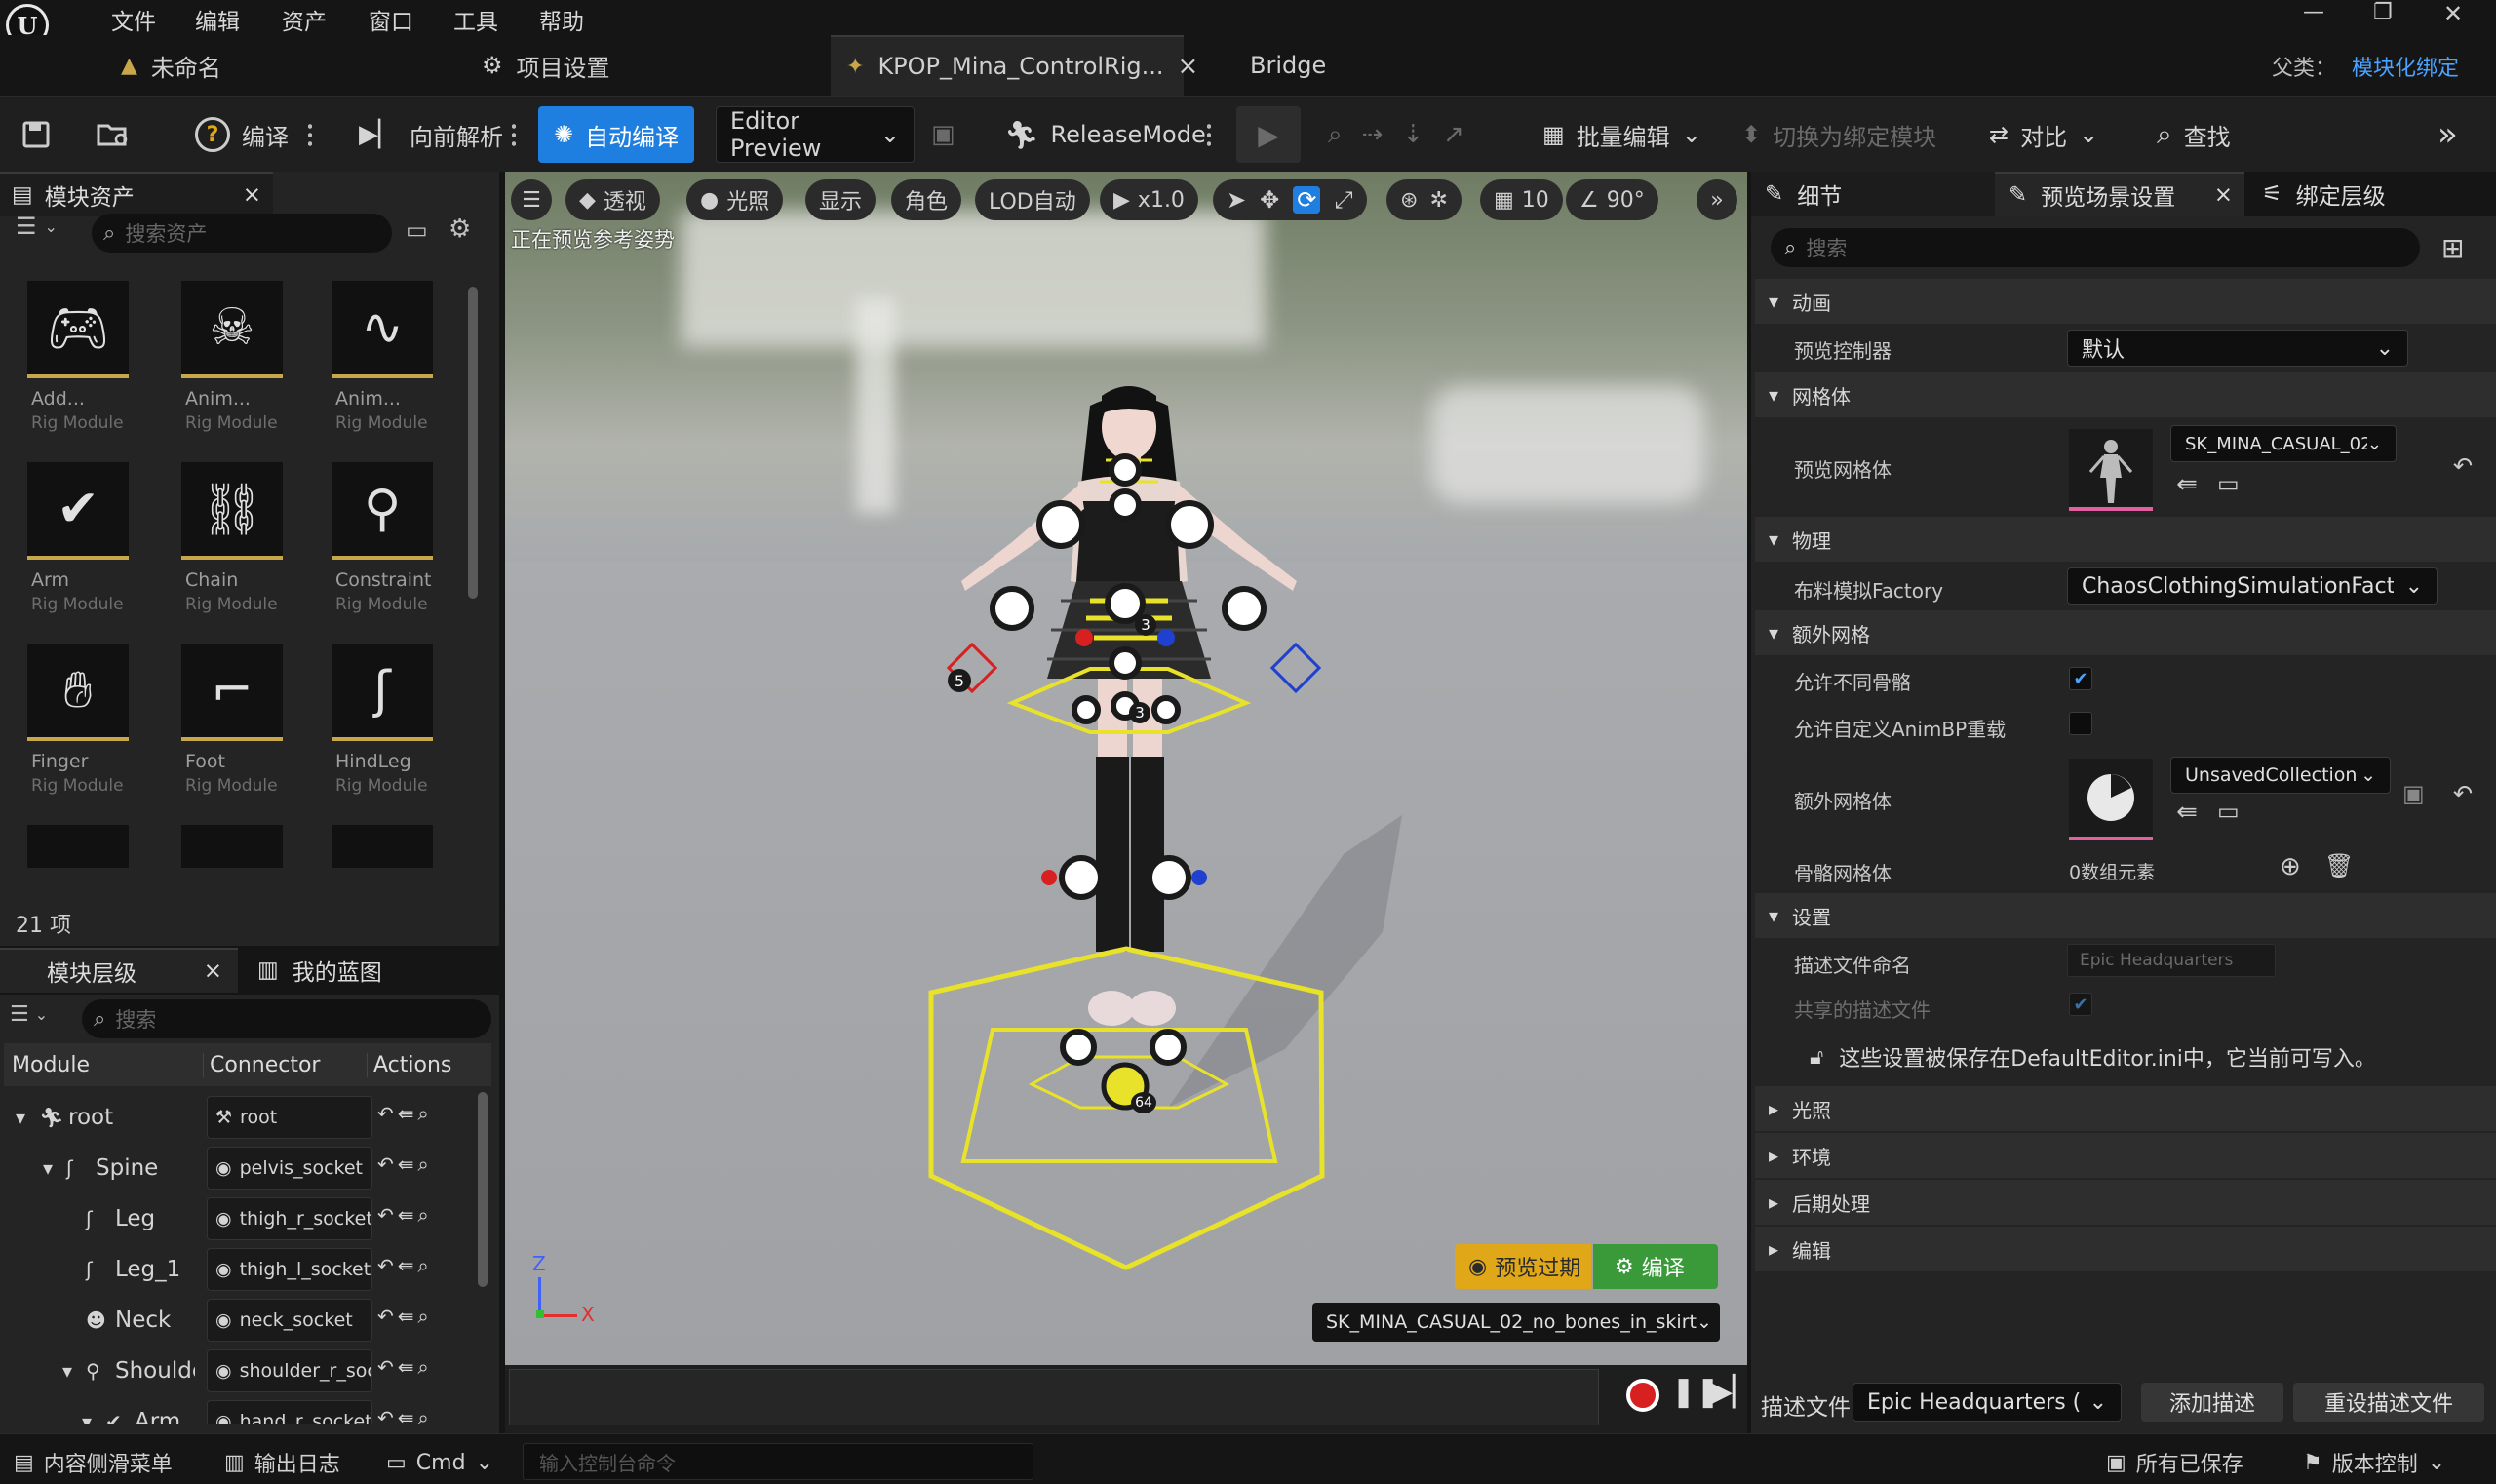 The height and width of the screenshot is (1484, 2496). What do you see at coordinates (235, 726) in the screenshot?
I see `asset-tile: ⌐ Foot Rig Module` at bounding box center [235, 726].